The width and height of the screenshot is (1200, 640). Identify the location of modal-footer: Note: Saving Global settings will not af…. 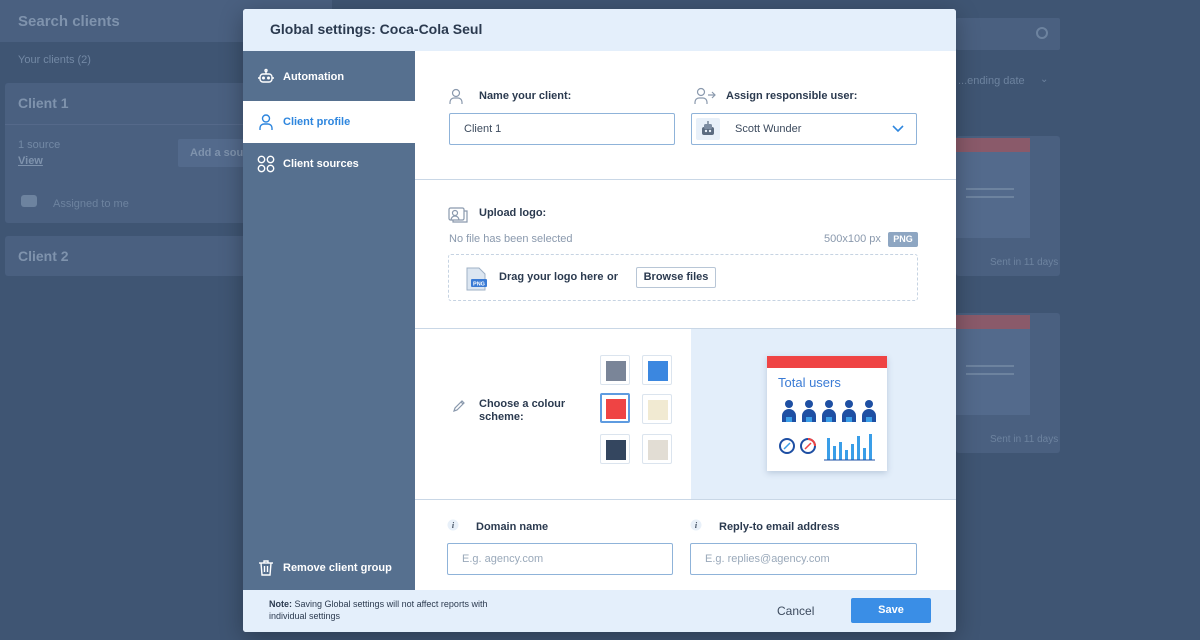
(599, 611).